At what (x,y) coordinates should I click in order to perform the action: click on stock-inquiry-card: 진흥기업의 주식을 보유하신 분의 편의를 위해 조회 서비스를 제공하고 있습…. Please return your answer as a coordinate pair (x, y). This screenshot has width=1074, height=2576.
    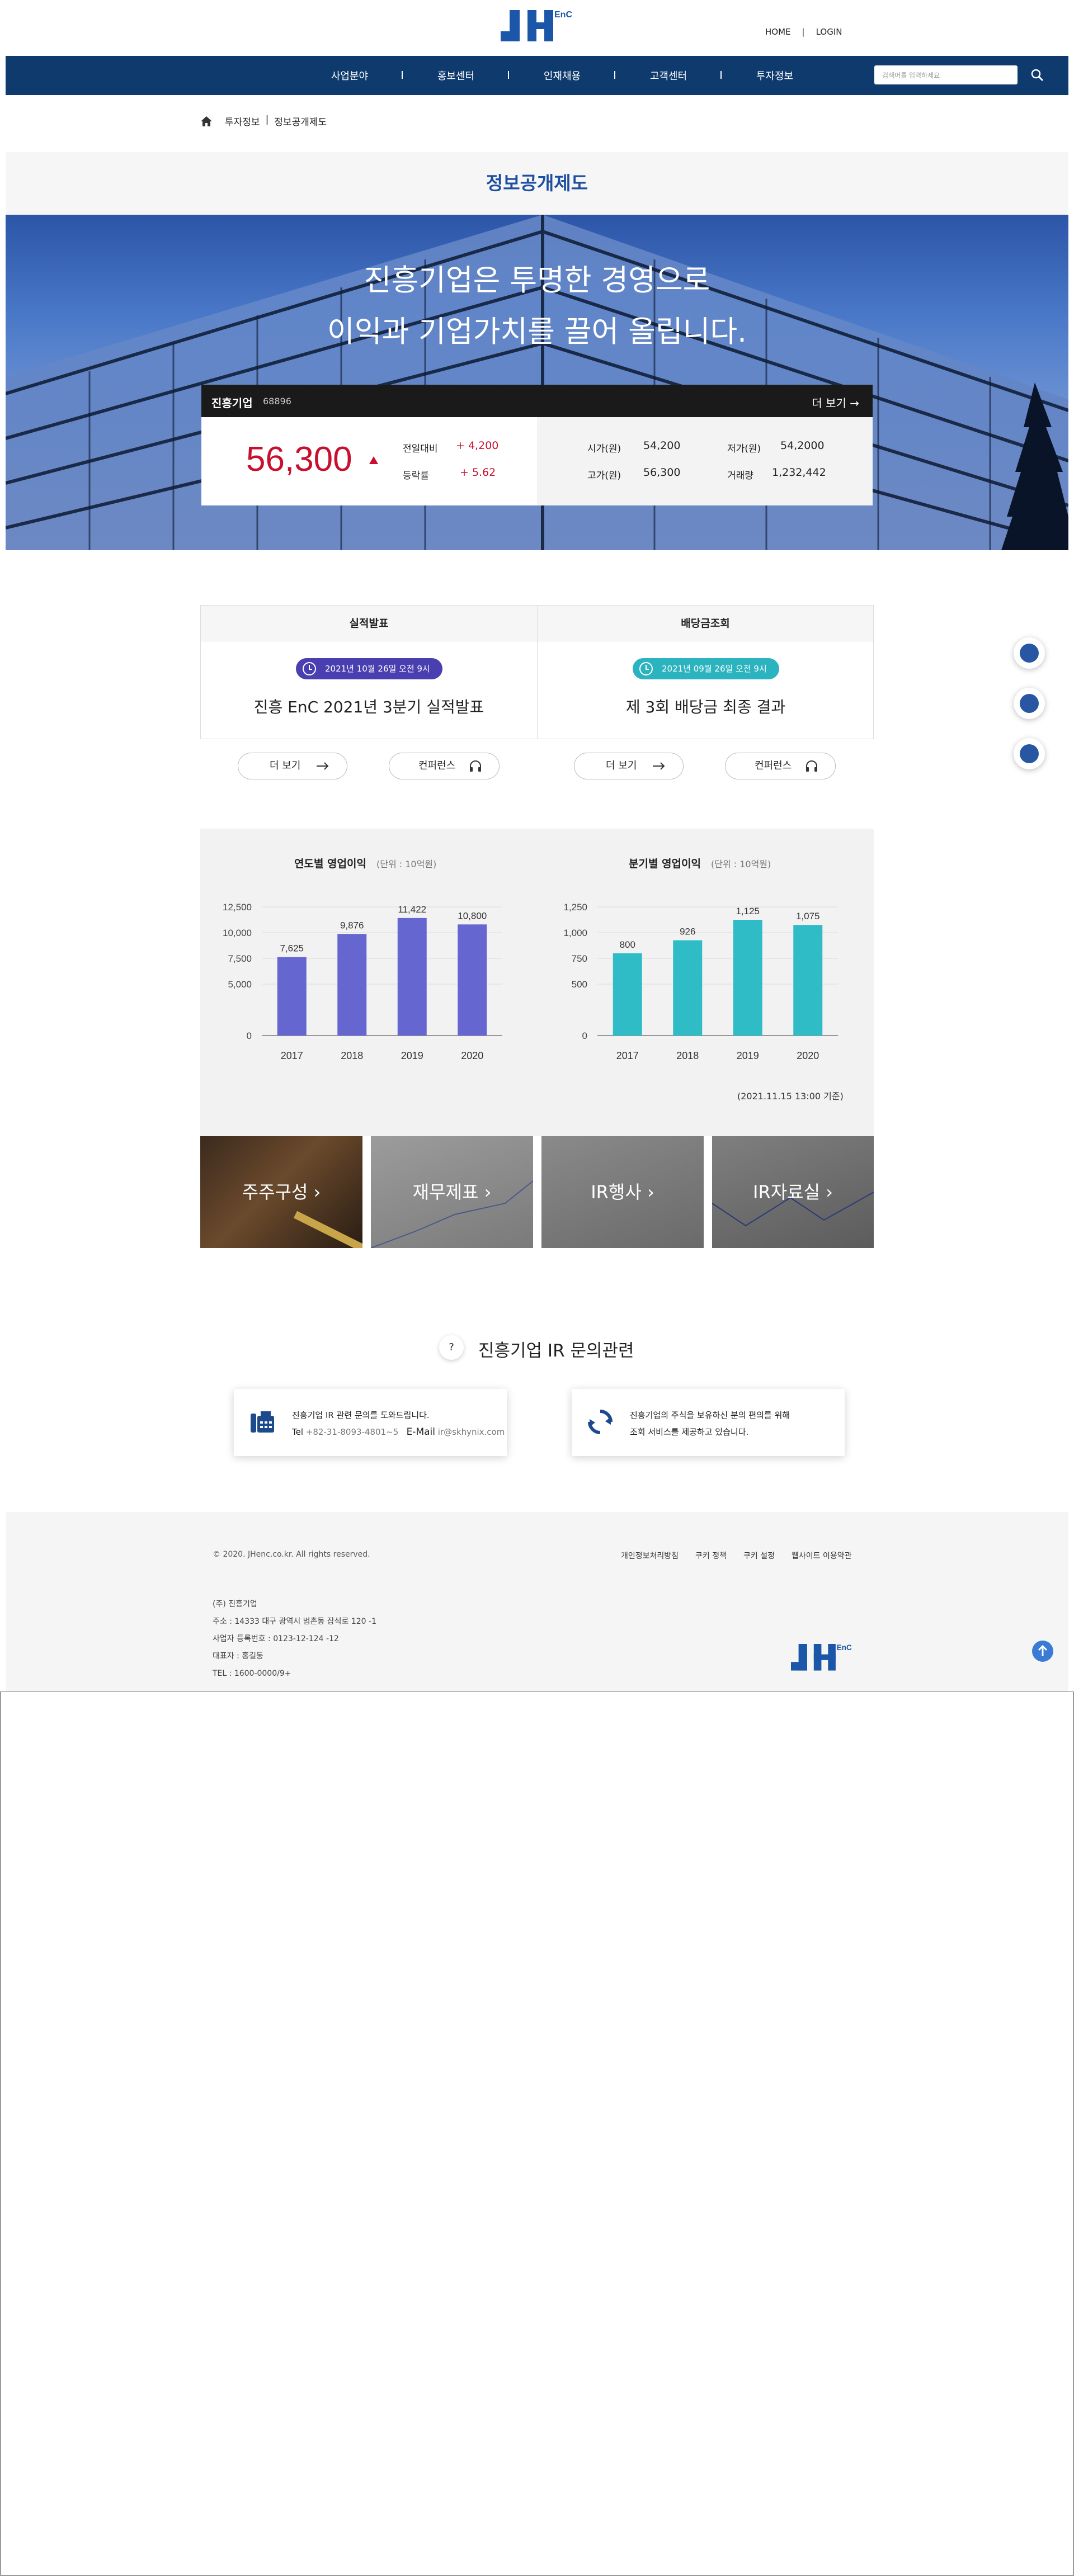
    Looking at the image, I should click on (708, 1422).